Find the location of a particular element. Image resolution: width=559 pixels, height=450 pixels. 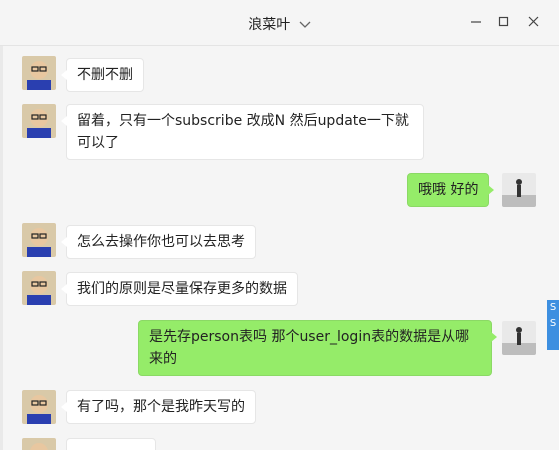

chat-title: 浪菜叶 is located at coordinates (269, 25).